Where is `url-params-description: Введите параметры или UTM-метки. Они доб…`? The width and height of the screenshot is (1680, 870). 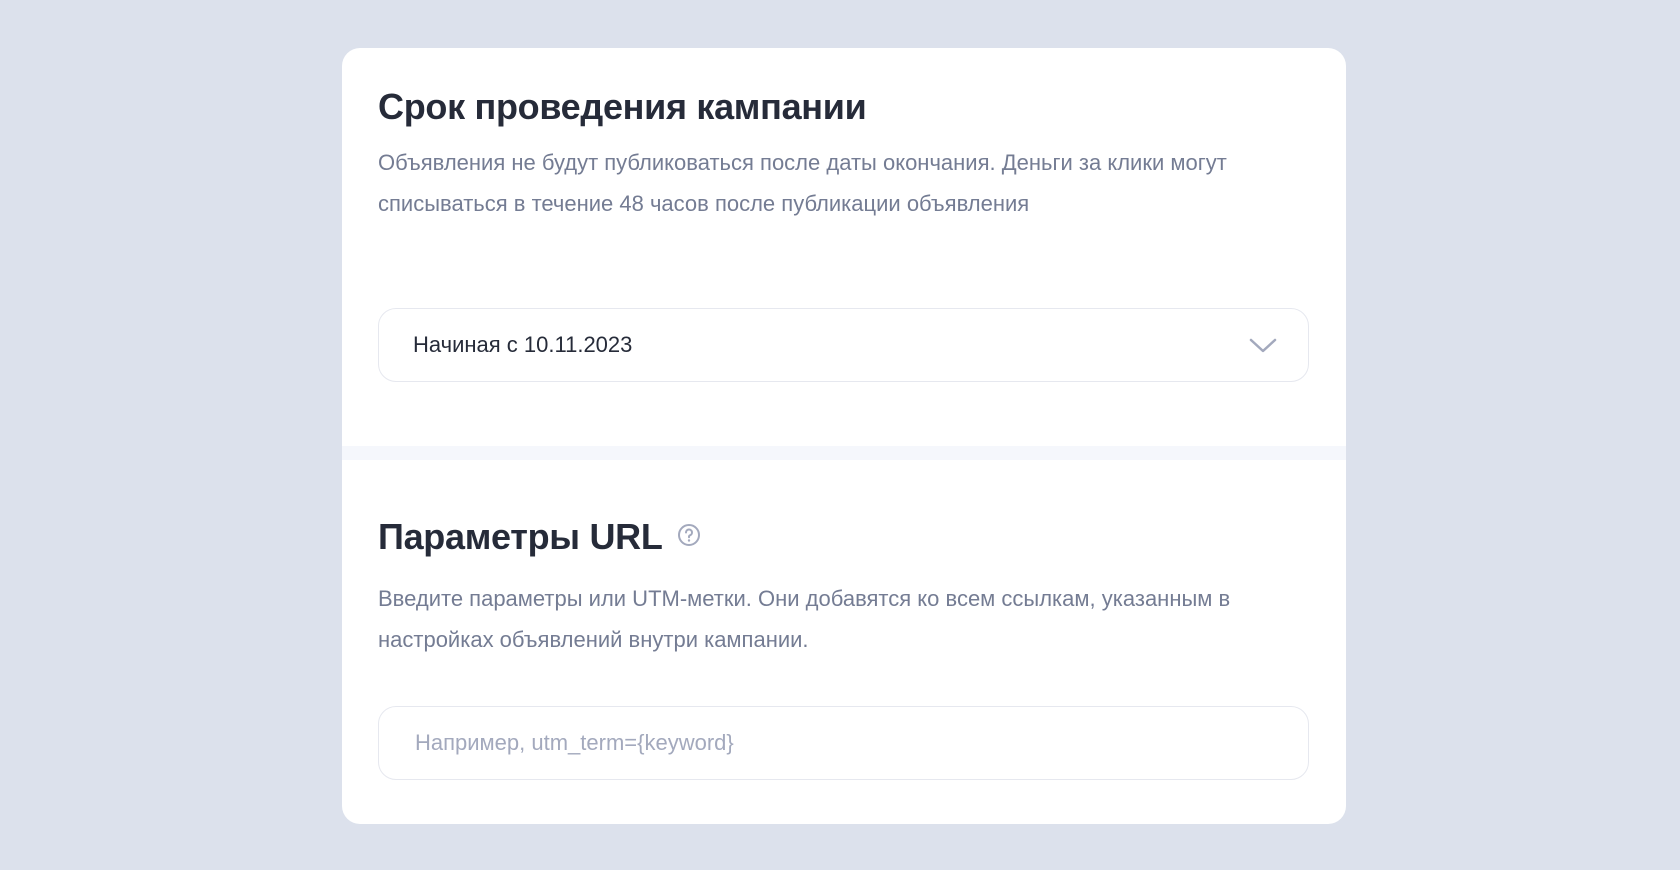
url-params-description: Введите параметры или UTM-метки. Они доб… is located at coordinates (804, 619).